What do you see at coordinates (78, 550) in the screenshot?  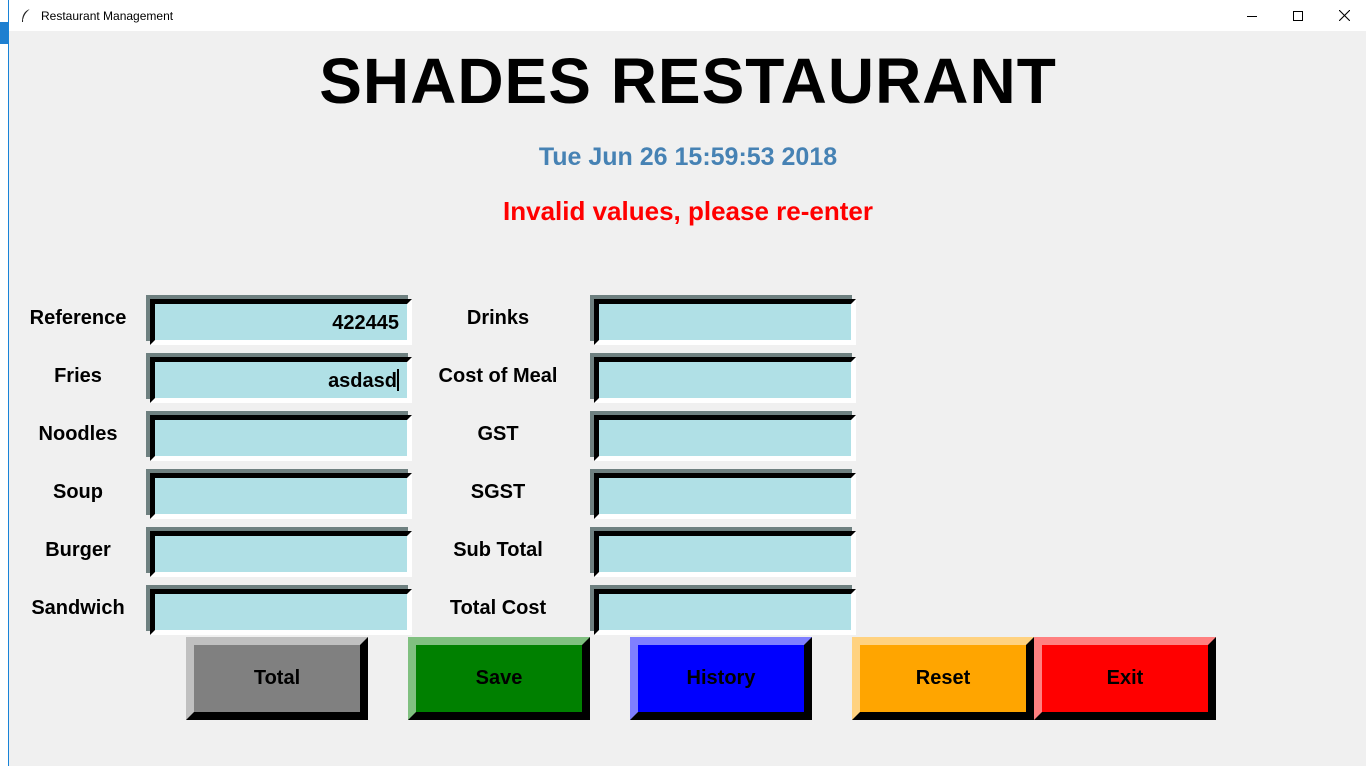 I see `burger-label: Burger` at bounding box center [78, 550].